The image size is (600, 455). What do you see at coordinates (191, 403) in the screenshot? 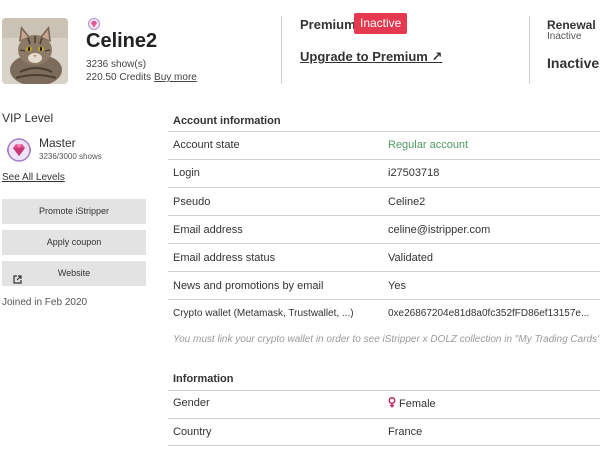
I see `gender-label: Gender` at bounding box center [191, 403].